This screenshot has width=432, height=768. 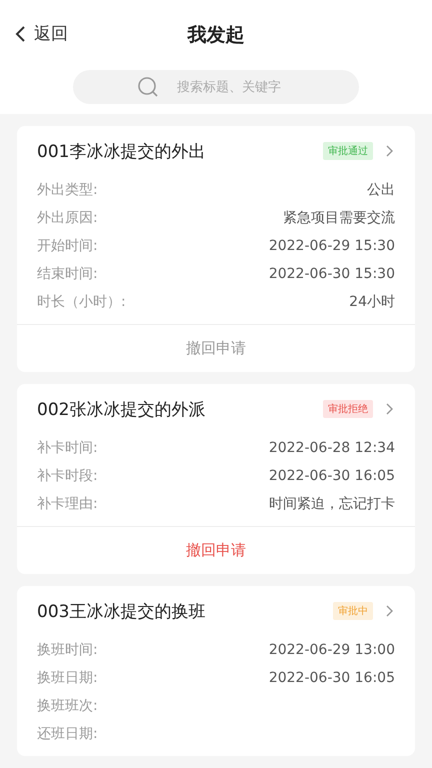 I want to click on search-field: 搜索标题、关键字, so click(x=216, y=87).